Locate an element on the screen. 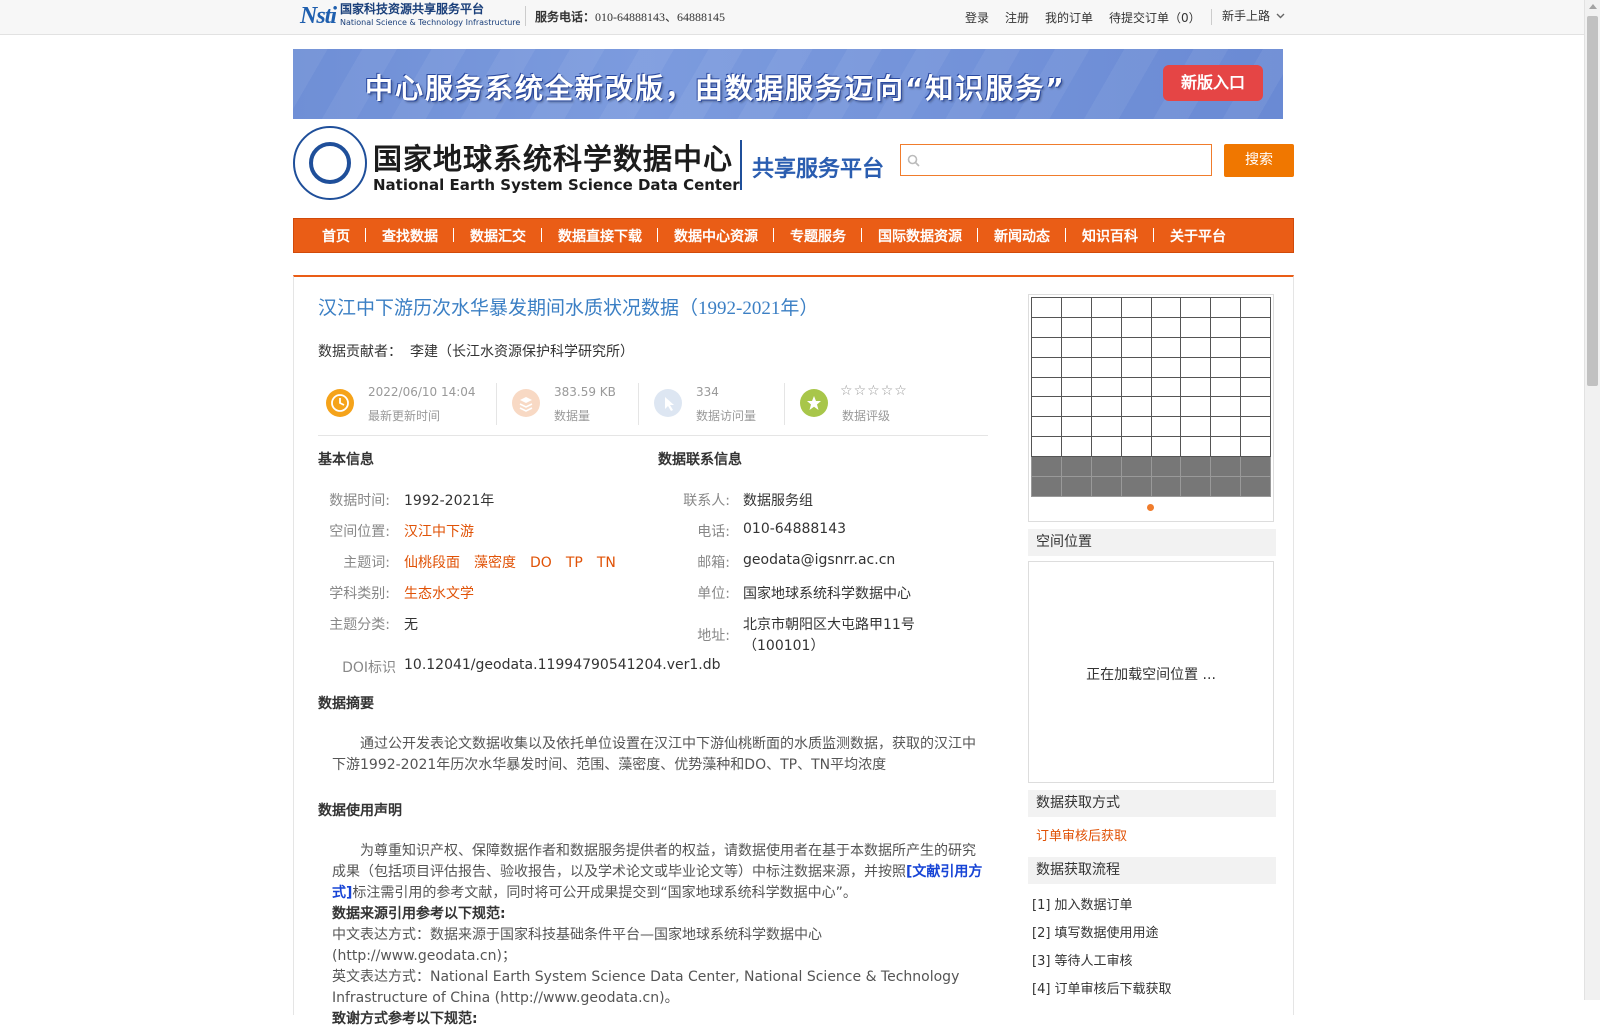 This screenshot has height=1030, width=1600. page-scrollbar is located at coordinates (1592, 500).